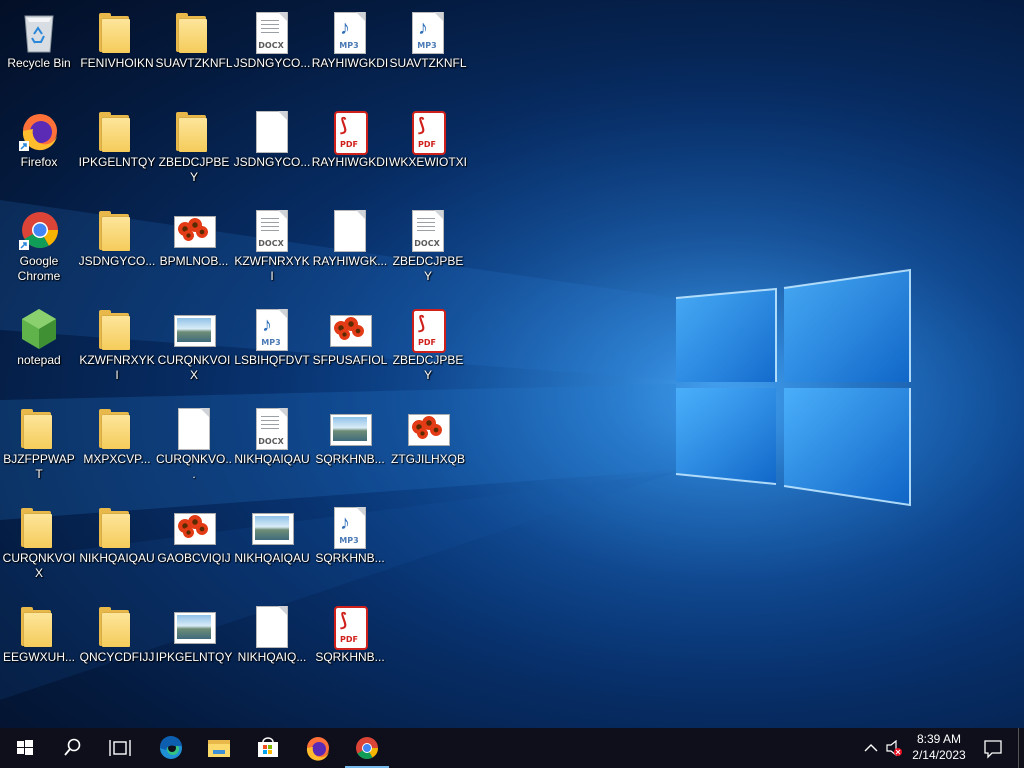 The height and width of the screenshot is (768, 1024). What do you see at coordinates (194, 63) in the screenshot?
I see `desktop-icon-label: SUAVTZKNFL` at bounding box center [194, 63].